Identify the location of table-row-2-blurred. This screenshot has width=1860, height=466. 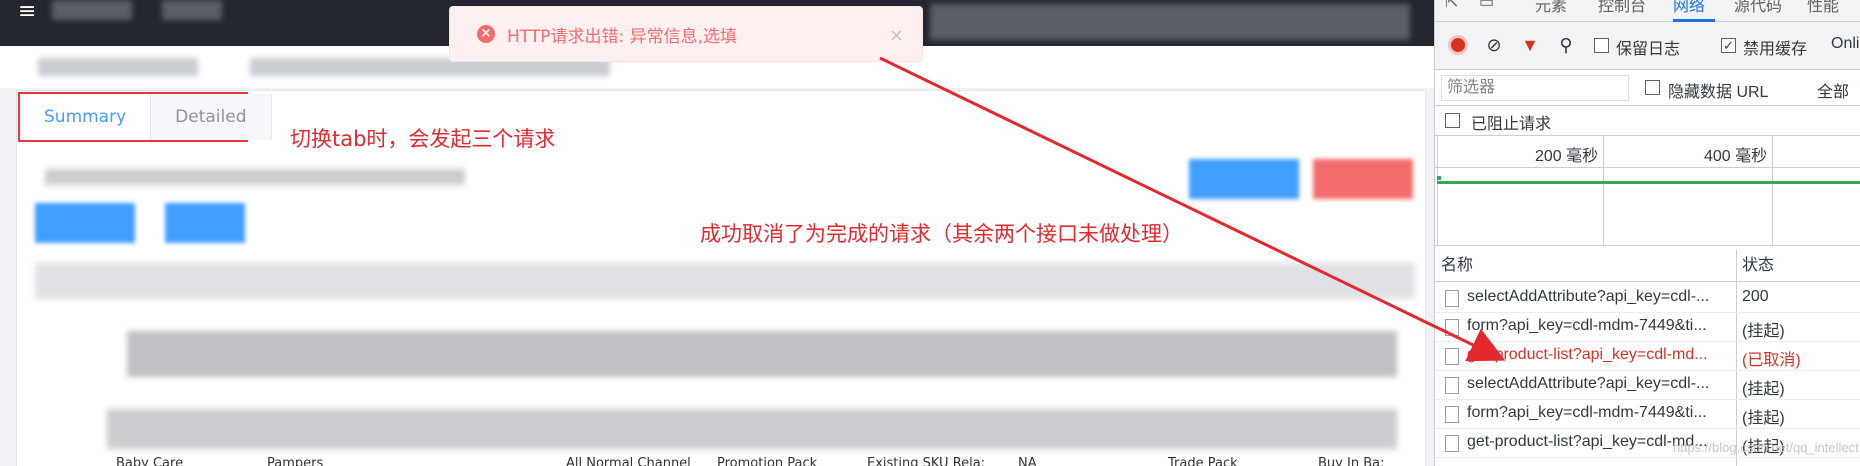
(752, 429).